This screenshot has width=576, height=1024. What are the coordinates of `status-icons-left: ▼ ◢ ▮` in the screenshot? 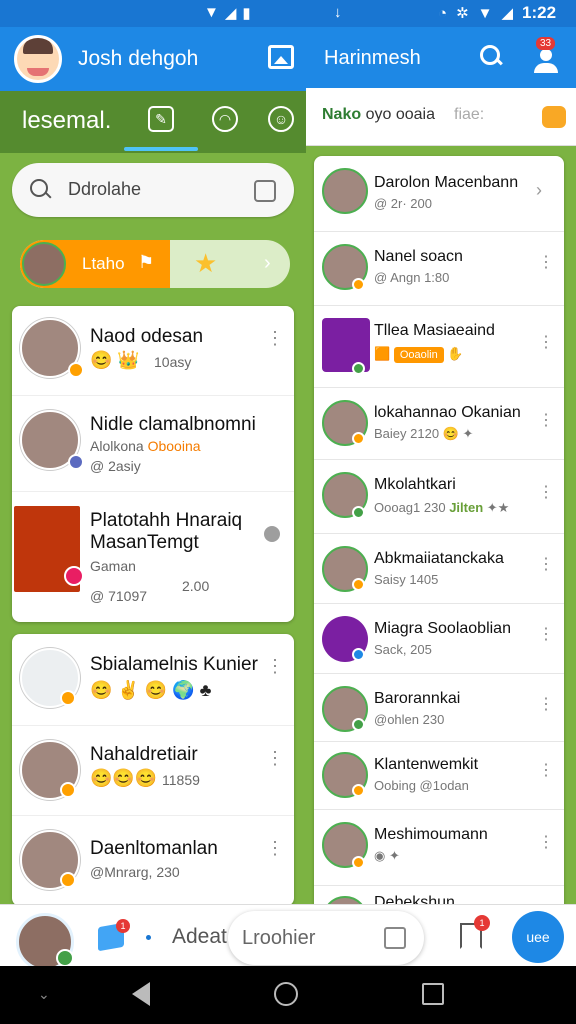 It's located at (227, 13).